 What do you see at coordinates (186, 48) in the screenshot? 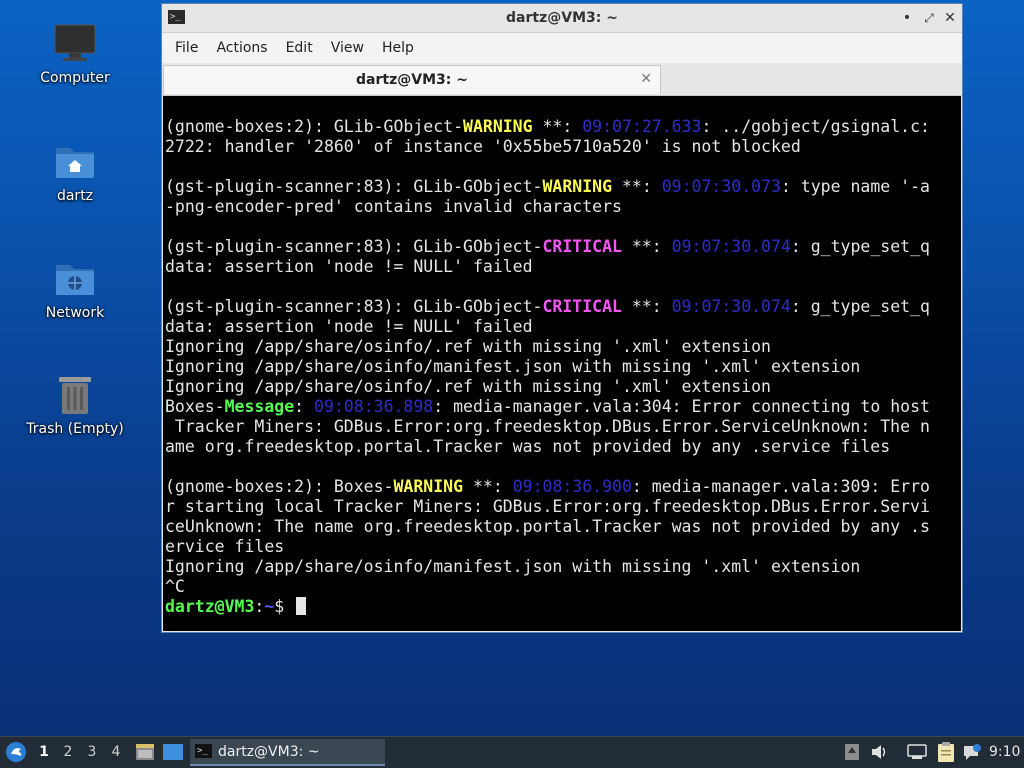
I see `menu-file: File` at bounding box center [186, 48].